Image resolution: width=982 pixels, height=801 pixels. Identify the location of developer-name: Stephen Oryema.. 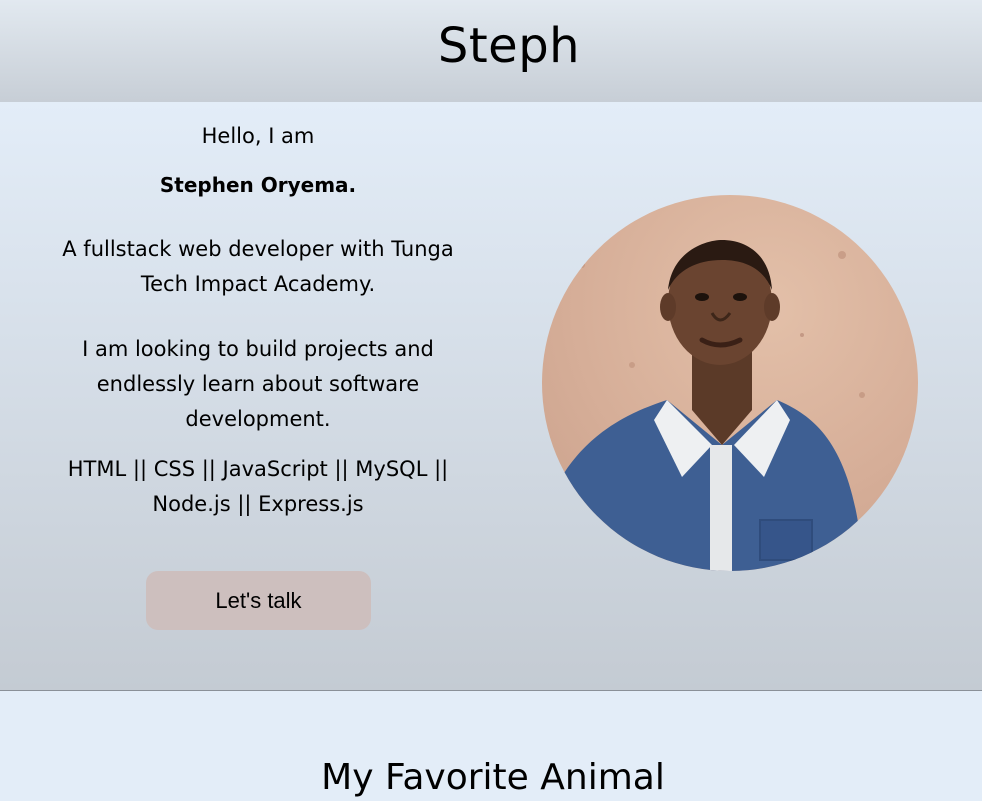
(258, 185).